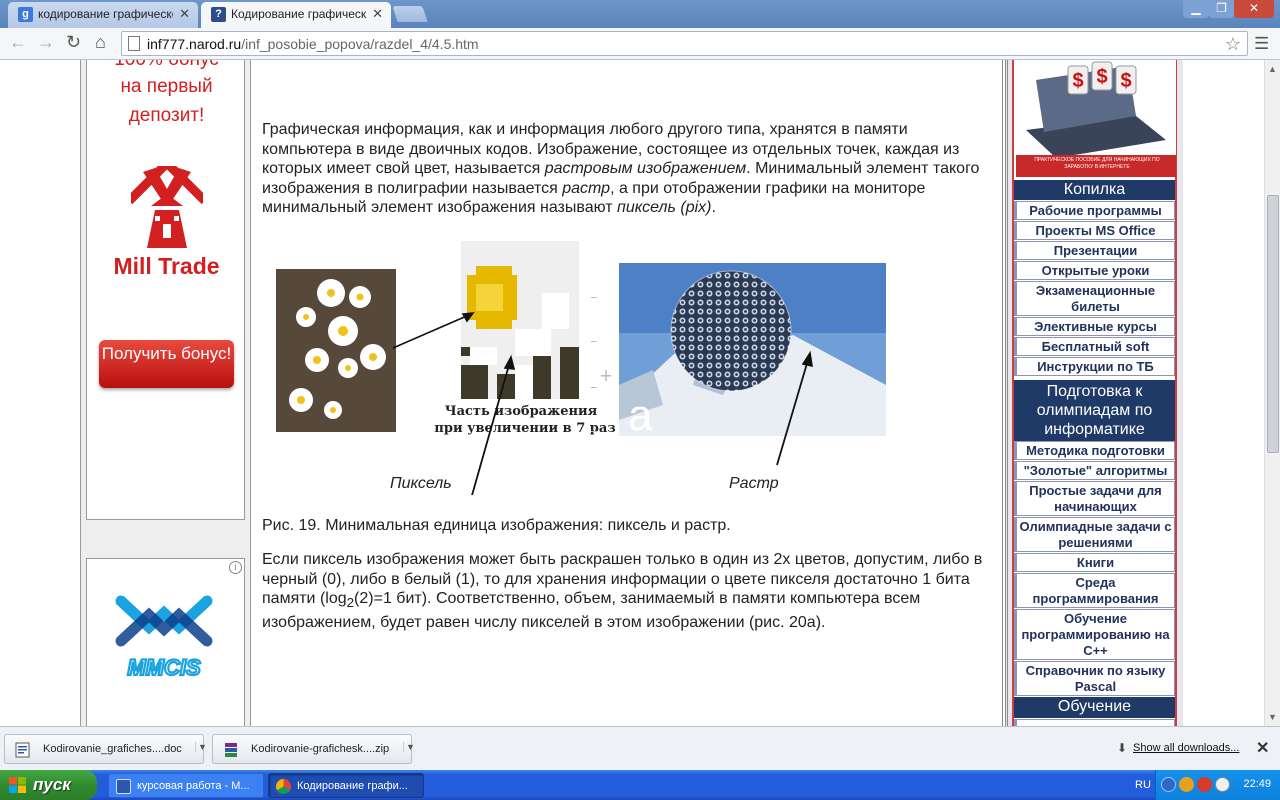 The height and width of the screenshot is (800, 1280). Describe the element at coordinates (645, 168) in the screenshot. I see `term-raster-image: растровым изображением` at that location.